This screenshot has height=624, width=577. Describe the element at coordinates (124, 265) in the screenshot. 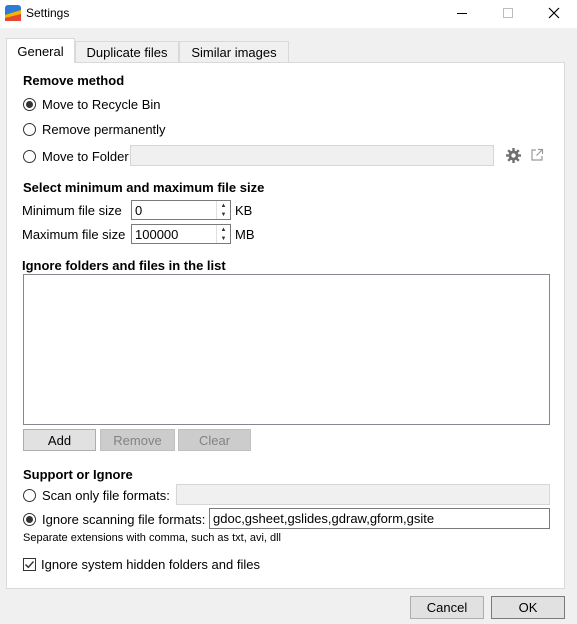

I see `ignore-list-title: Ignore folders and files in the list` at that location.